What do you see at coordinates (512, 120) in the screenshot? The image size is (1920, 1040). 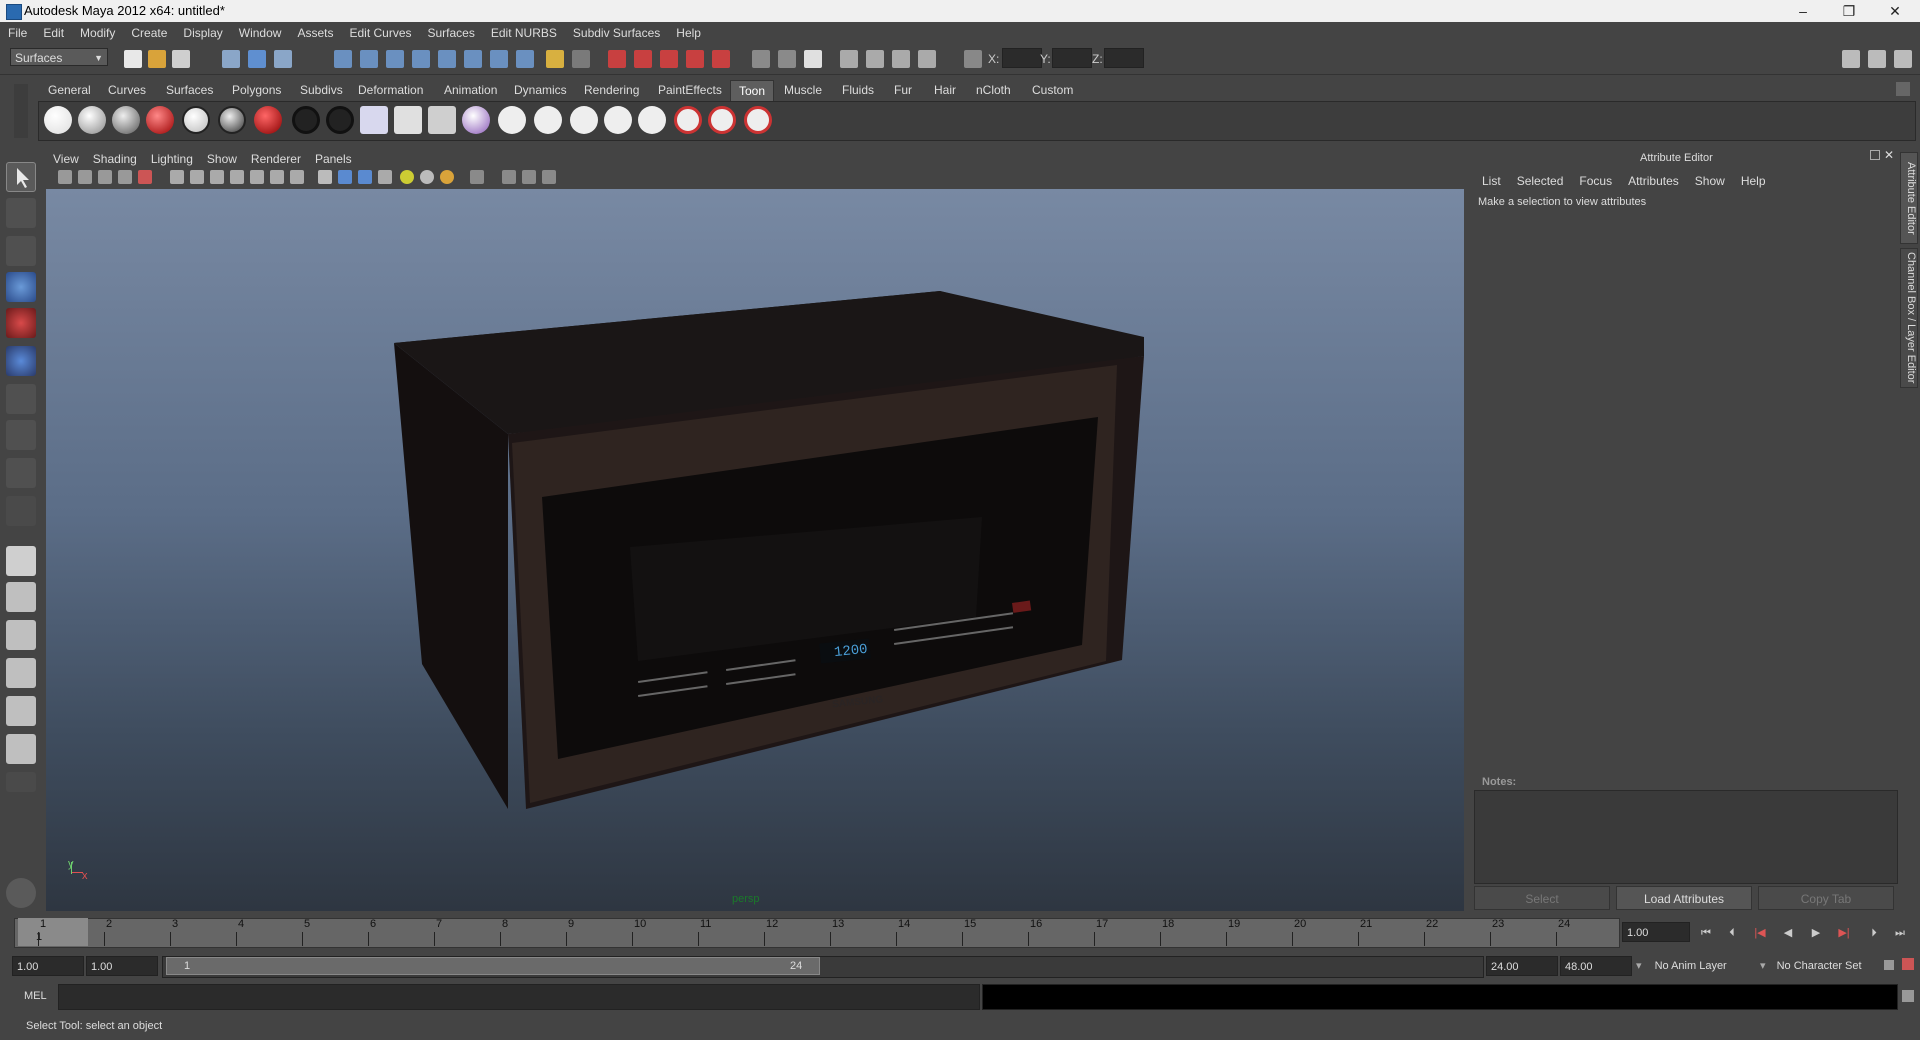 I see `toon-line-modifier-icon` at bounding box center [512, 120].